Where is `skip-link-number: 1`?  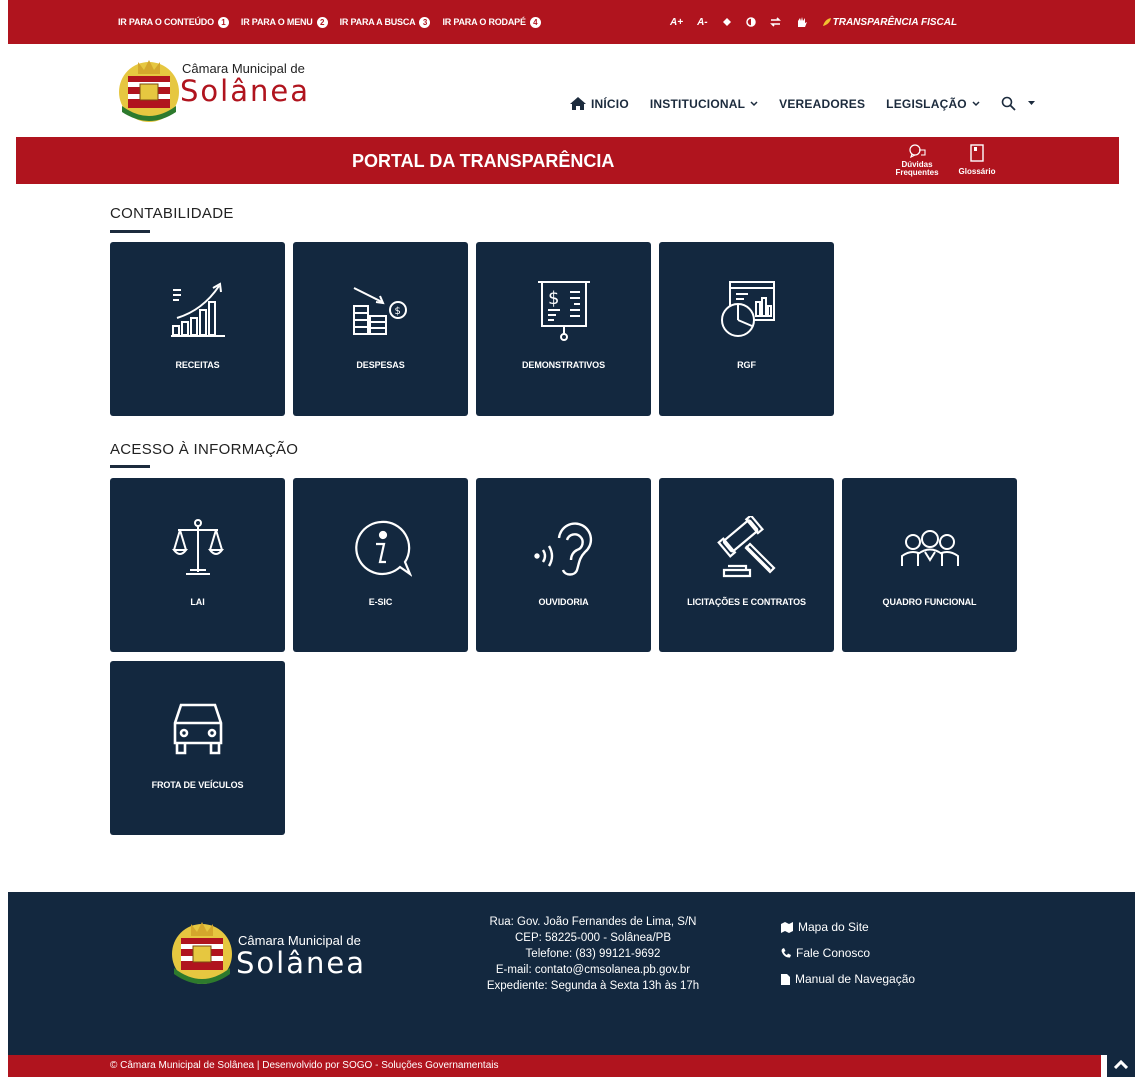
skip-link-number: 1 is located at coordinates (223, 22).